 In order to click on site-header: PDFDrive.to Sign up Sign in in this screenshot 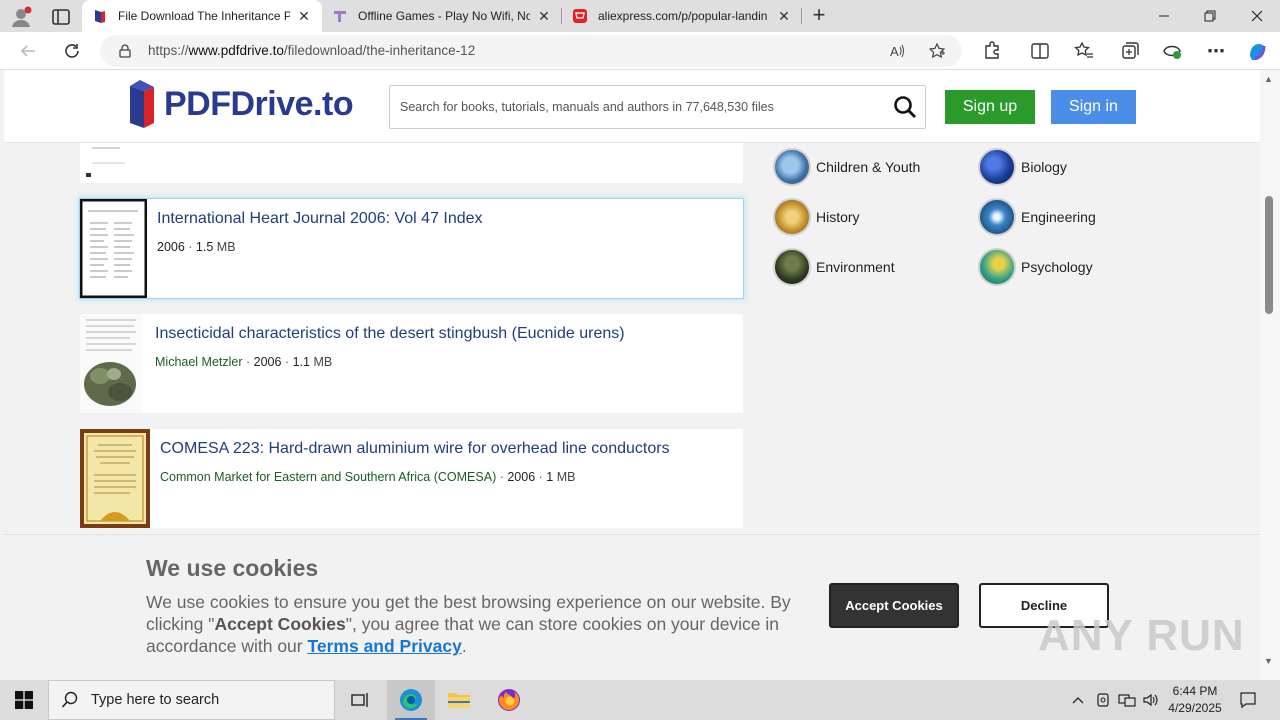, I will do `click(632, 106)`.